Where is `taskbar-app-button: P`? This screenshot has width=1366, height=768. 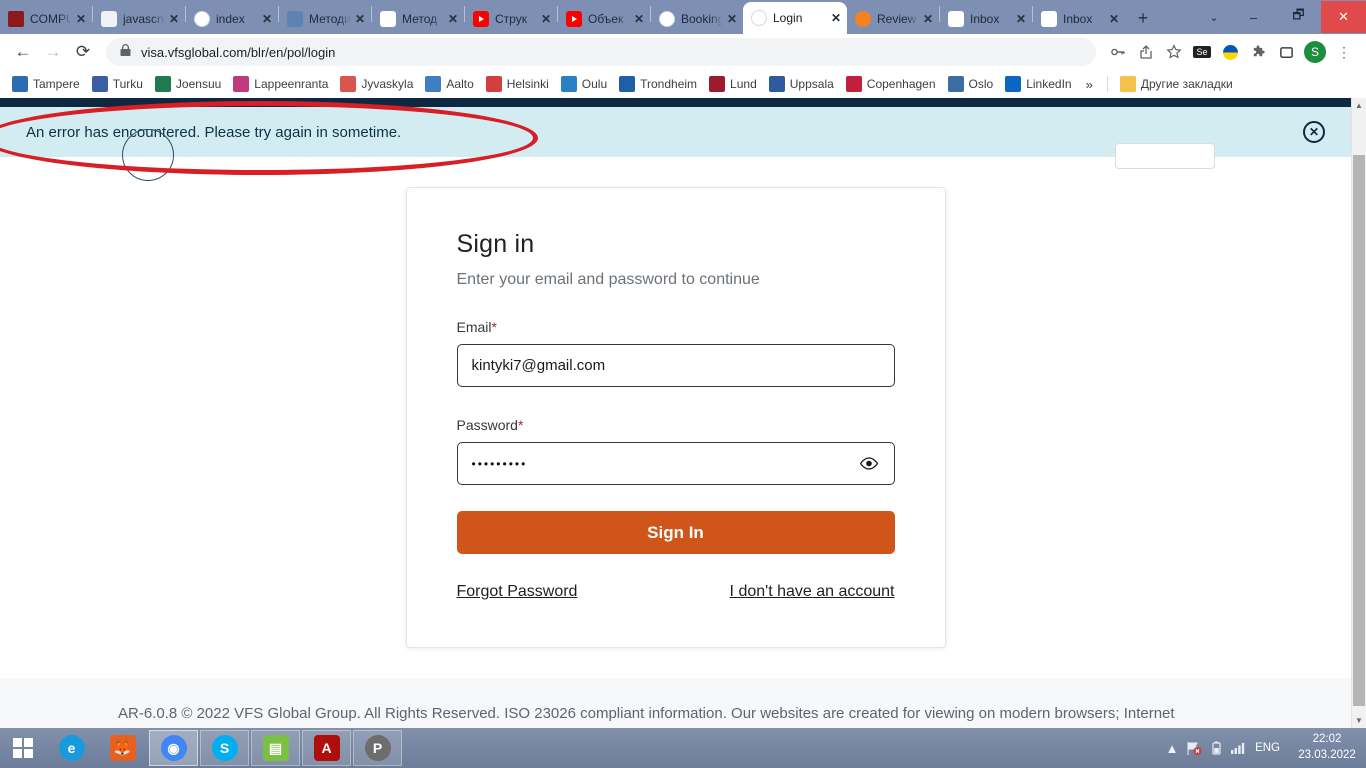 taskbar-app-button: P is located at coordinates (377, 748).